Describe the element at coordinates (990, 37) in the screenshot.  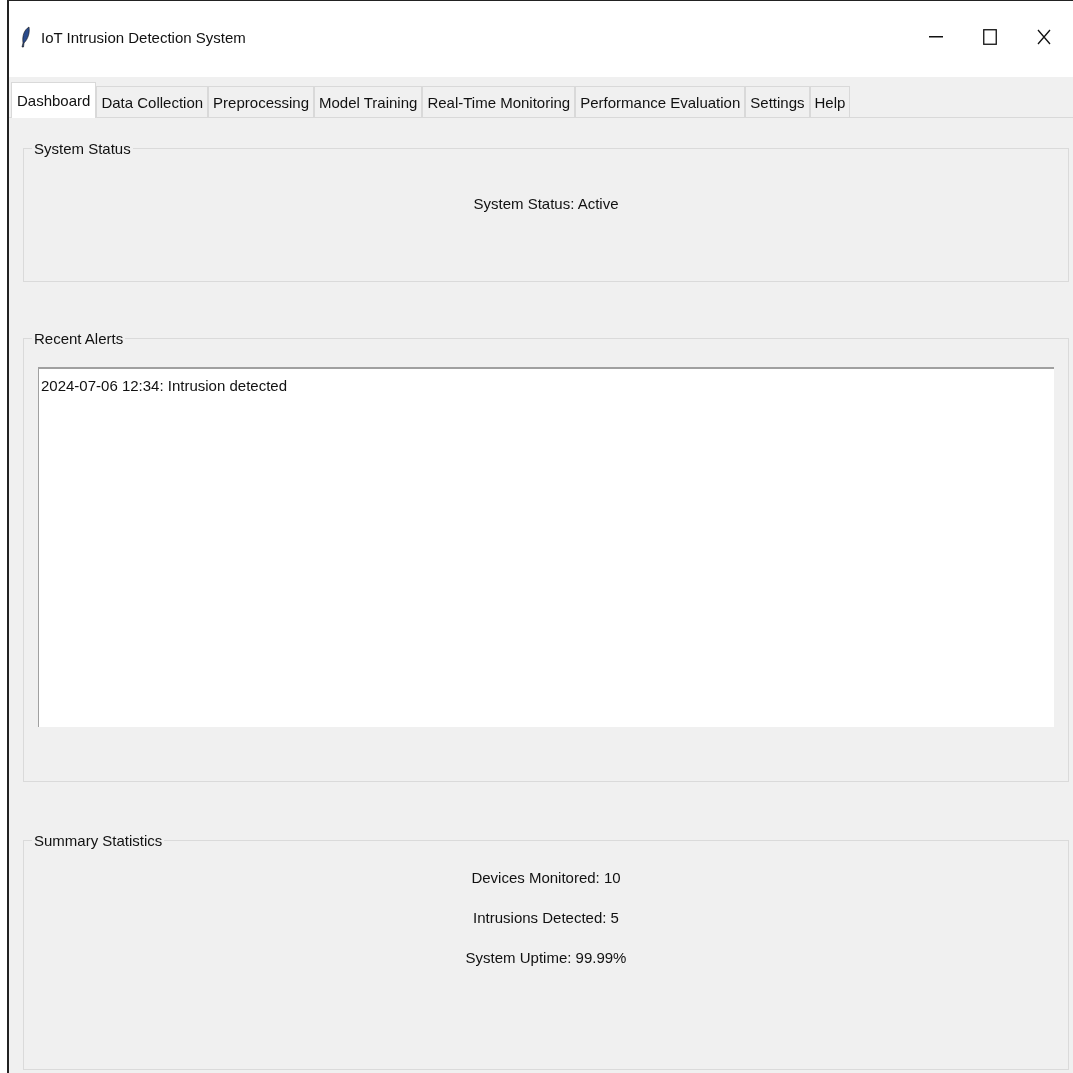
I see `maximize-icon` at that location.